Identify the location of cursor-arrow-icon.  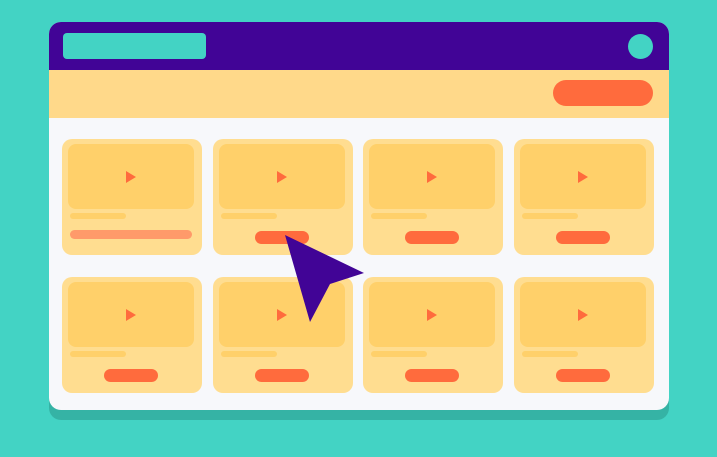
(324, 278).